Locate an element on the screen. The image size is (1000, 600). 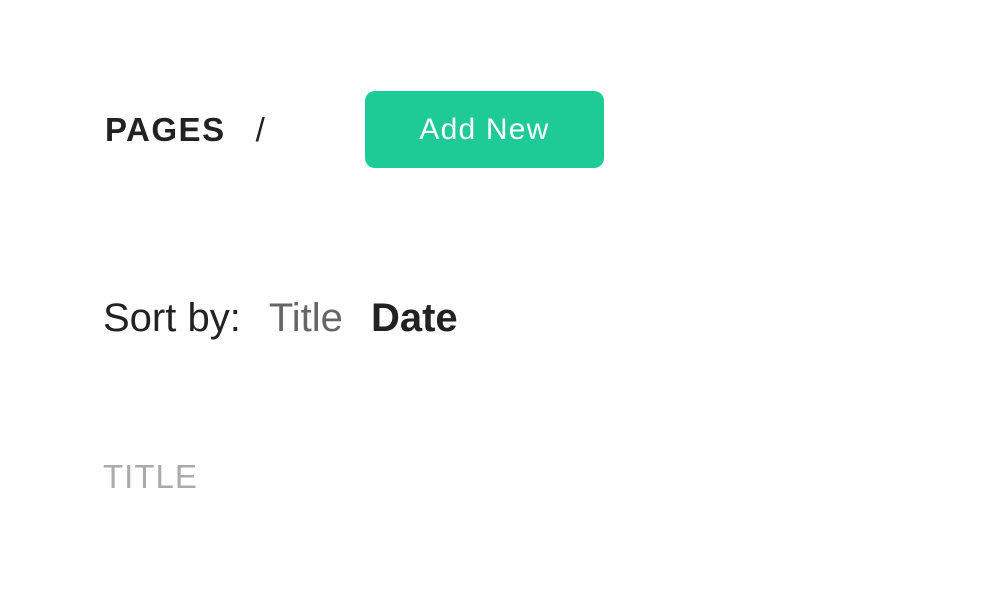
add-new-button: Add New is located at coordinates (484, 129).